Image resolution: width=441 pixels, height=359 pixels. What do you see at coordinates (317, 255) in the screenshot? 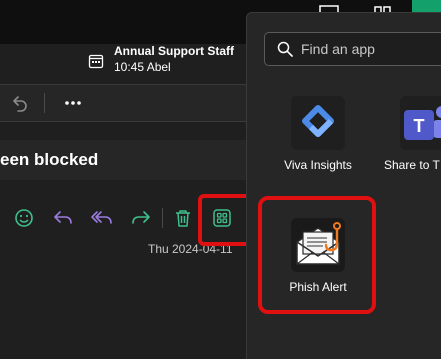
I see `annotation-highlight-phish-alert` at bounding box center [317, 255].